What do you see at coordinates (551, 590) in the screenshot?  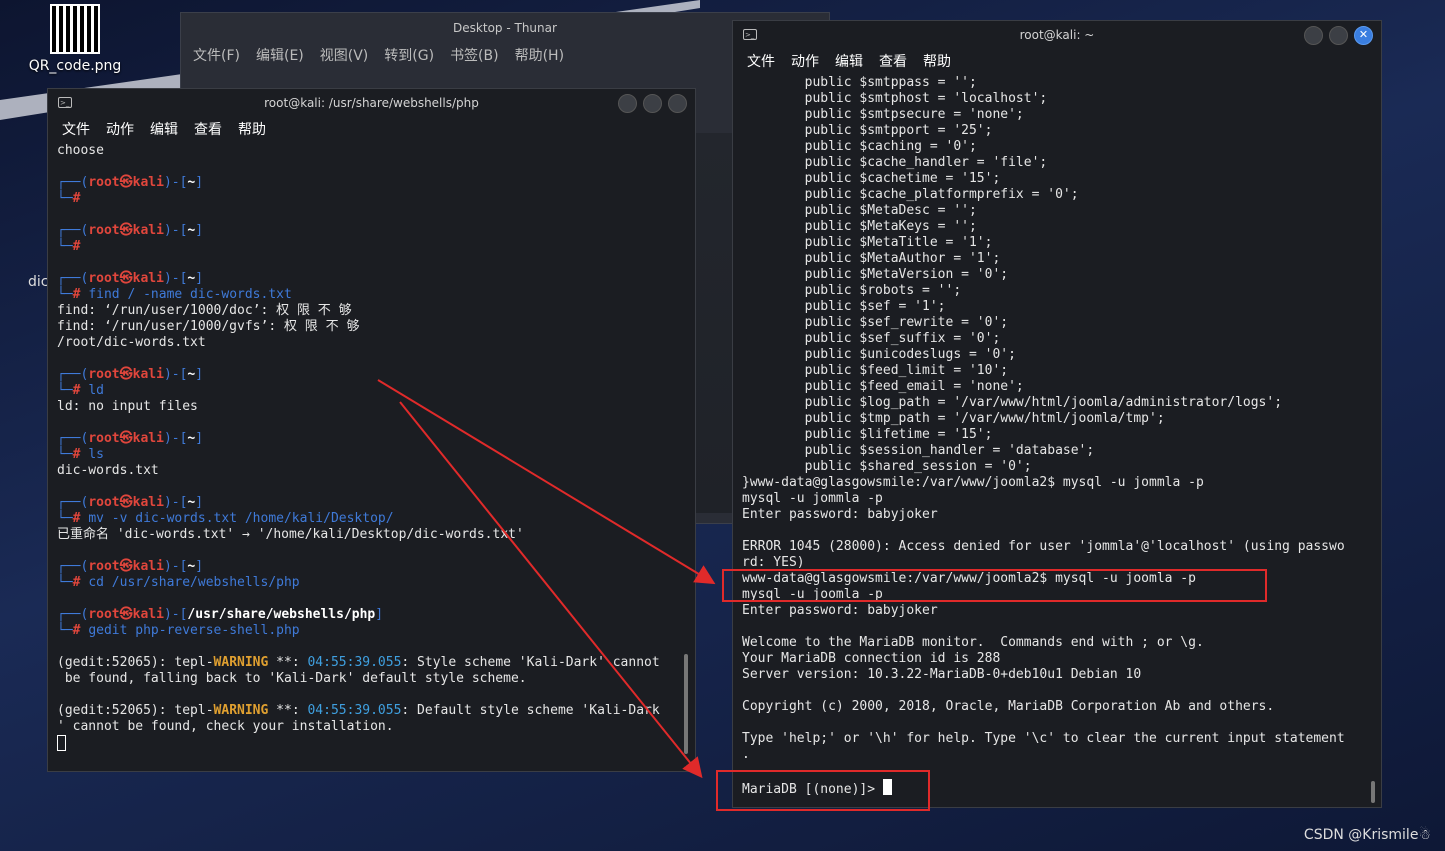 I see `arrow-to-mariadb-prompt` at bounding box center [551, 590].